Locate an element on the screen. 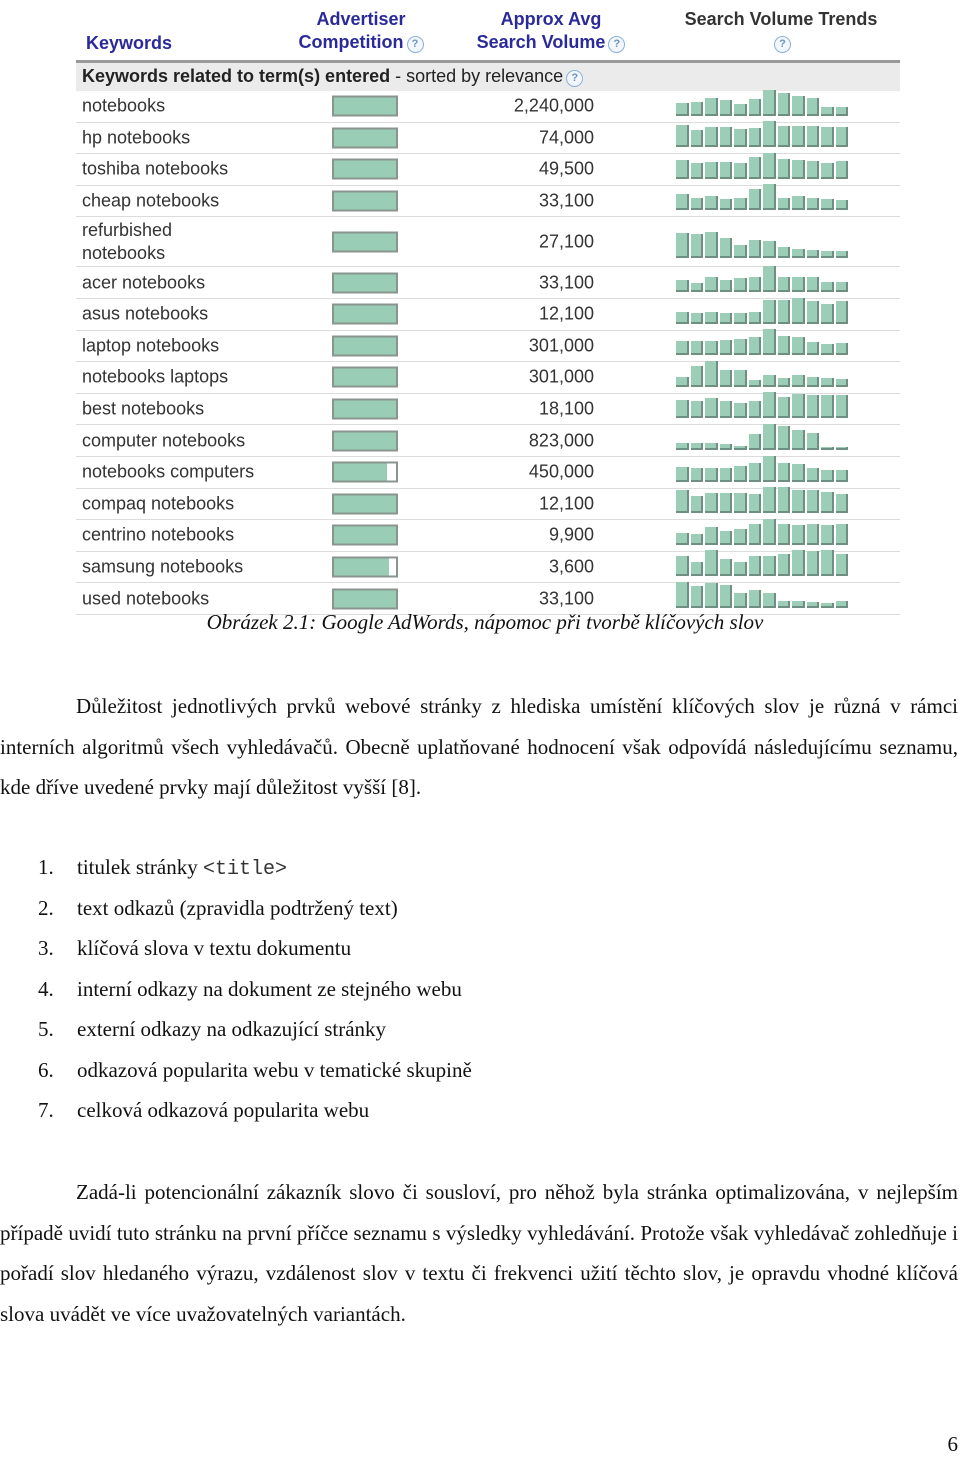 This screenshot has width=960, height=1457. list-number: 2. is located at coordinates (46, 907).